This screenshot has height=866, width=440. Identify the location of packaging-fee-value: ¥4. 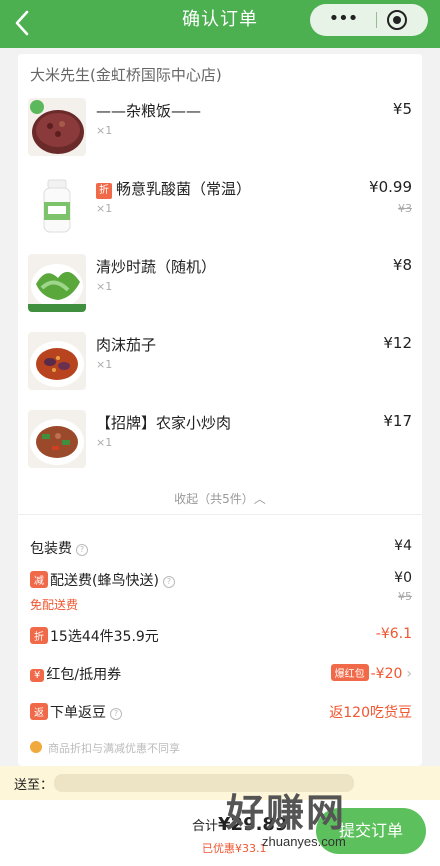
(403, 546).